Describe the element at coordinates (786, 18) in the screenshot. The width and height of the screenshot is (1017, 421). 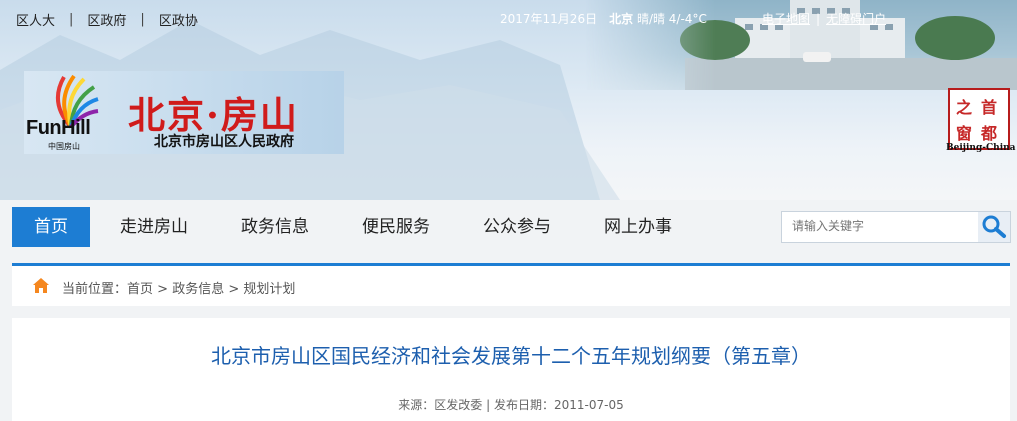
I see `link-electronic-map: 电子地图` at that location.